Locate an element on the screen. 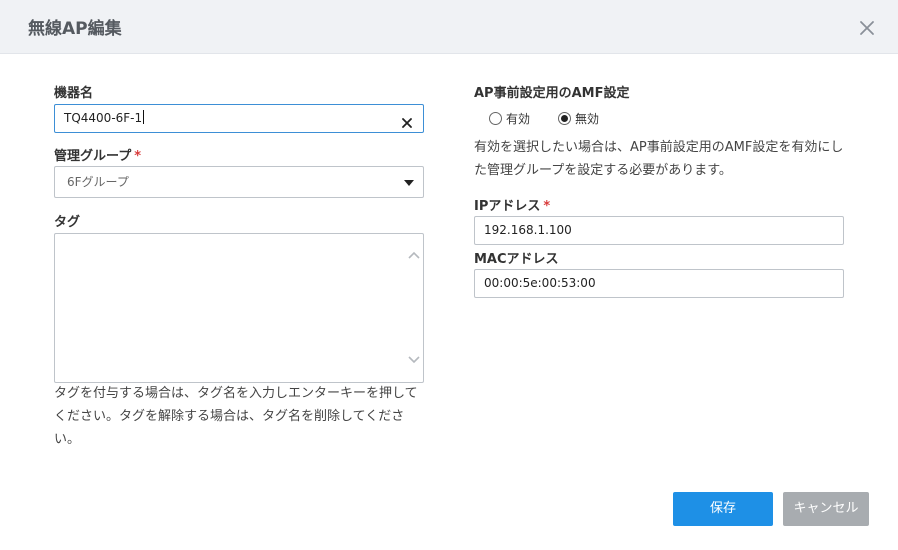  group-select: 6Fグループ is located at coordinates (239, 182).